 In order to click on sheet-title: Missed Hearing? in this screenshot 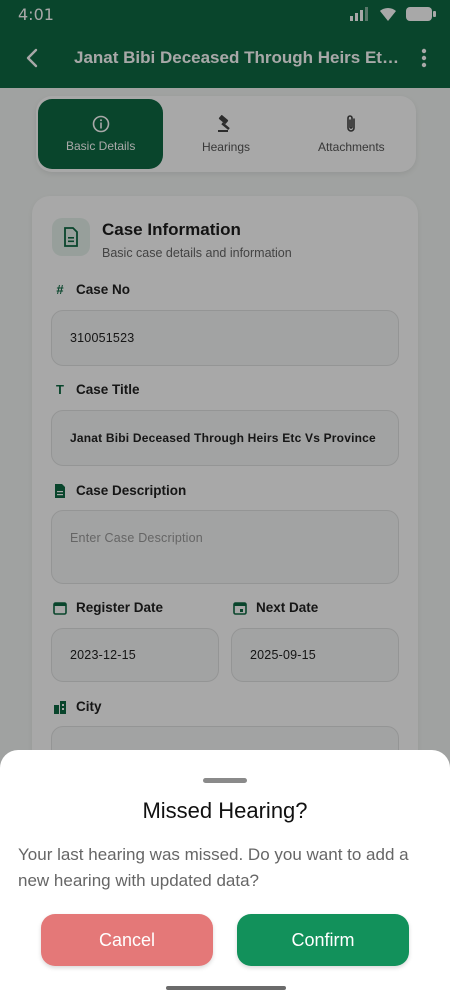, I will do `click(225, 810)`.